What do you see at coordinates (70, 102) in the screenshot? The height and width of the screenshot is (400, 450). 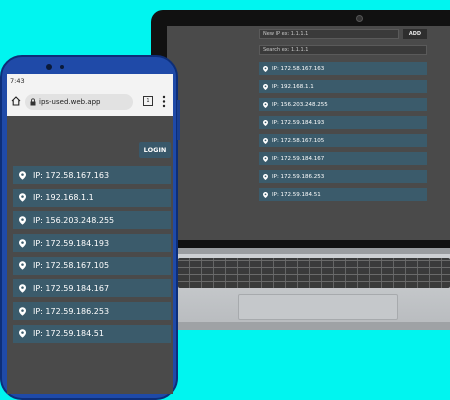 I see `url-text: ips-used.web.app` at bounding box center [70, 102].